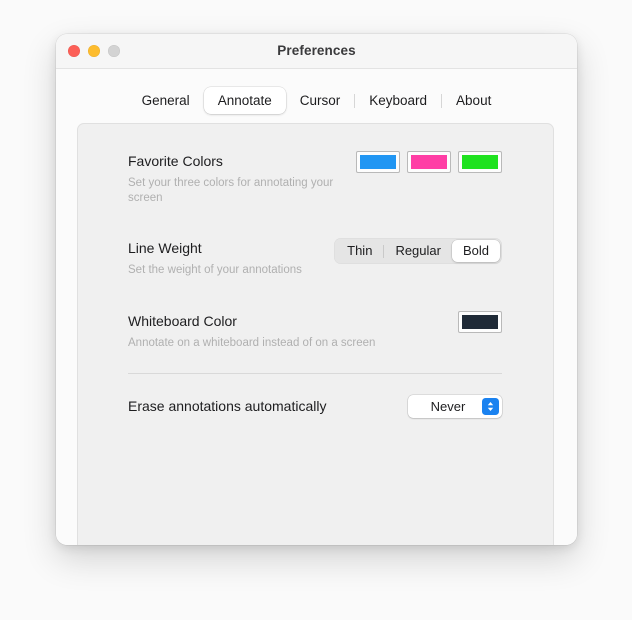  I want to click on segment-regular: Regular, so click(418, 251).